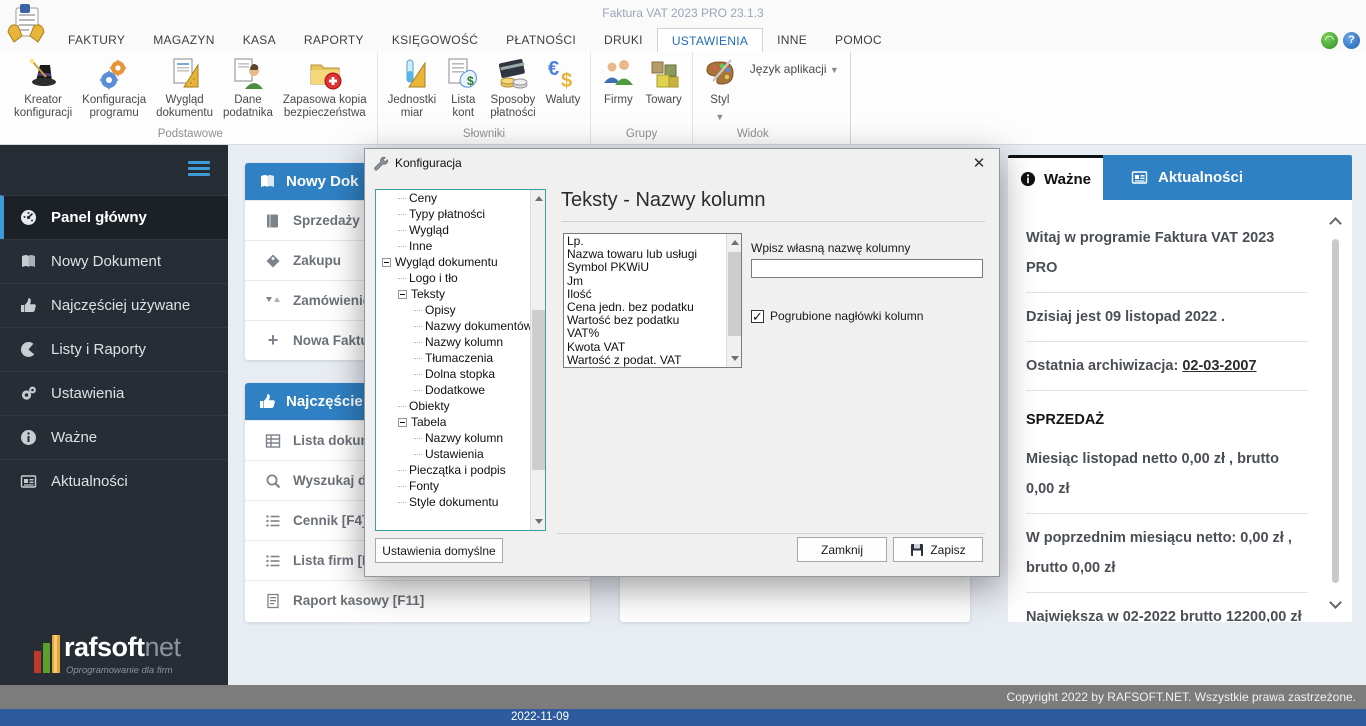 Image resolution: width=1366 pixels, height=726 pixels. I want to click on tree-node-label: Logo i tło, so click(433, 278).